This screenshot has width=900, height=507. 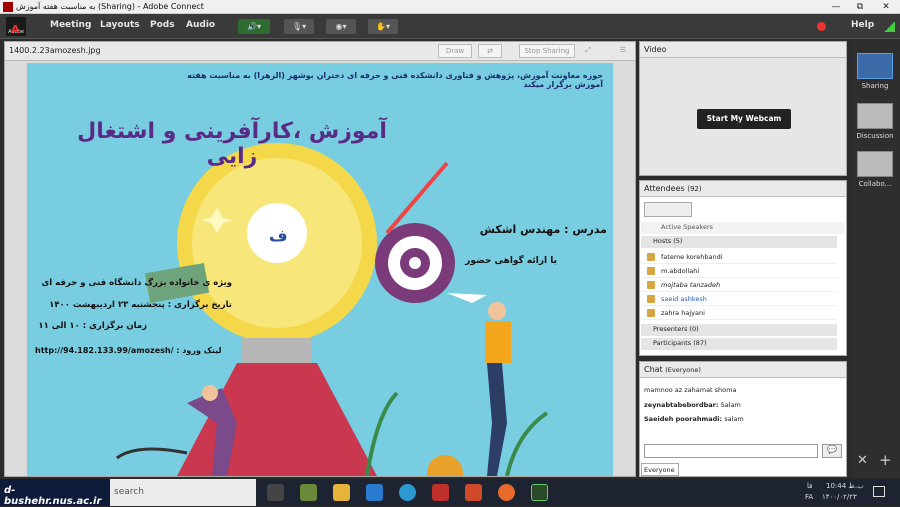 What do you see at coordinates (455, 51) in the screenshot?
I see `draw-button: Draw` at bounding box center [455, 51].